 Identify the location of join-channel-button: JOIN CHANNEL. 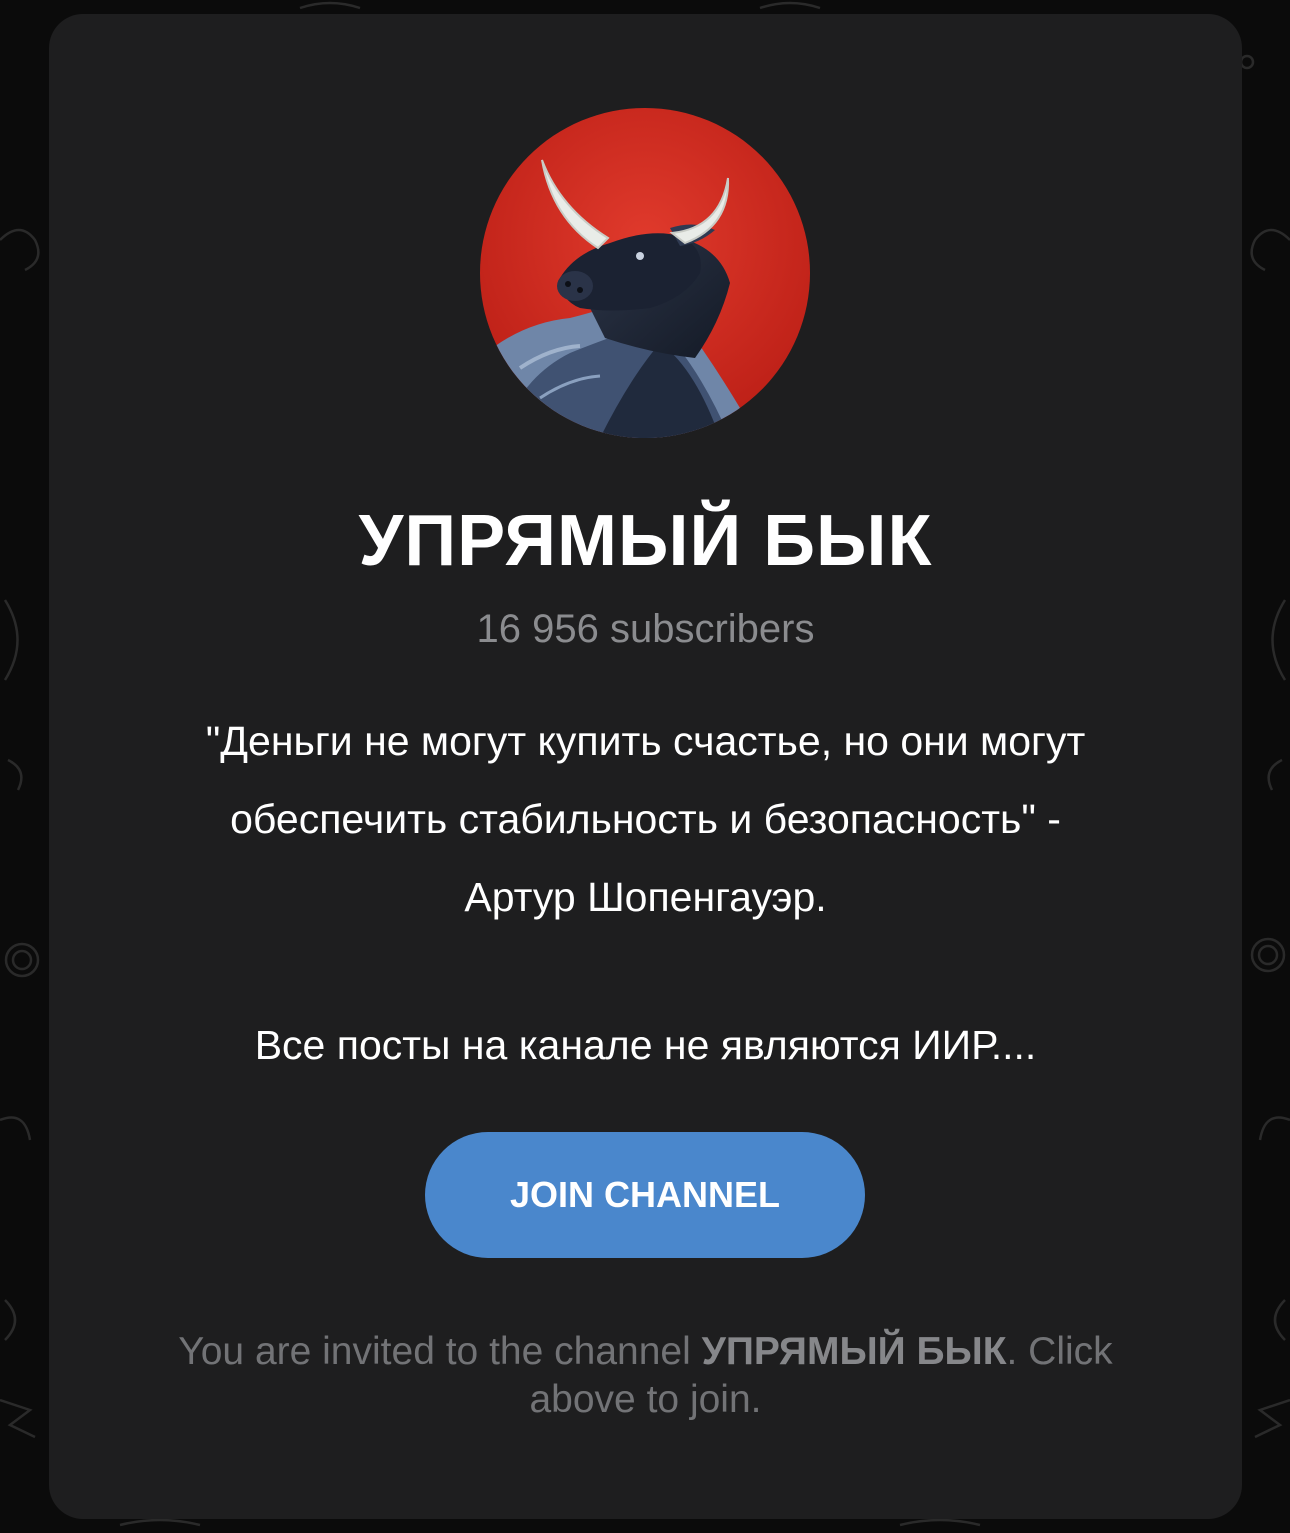
(645, 1195).